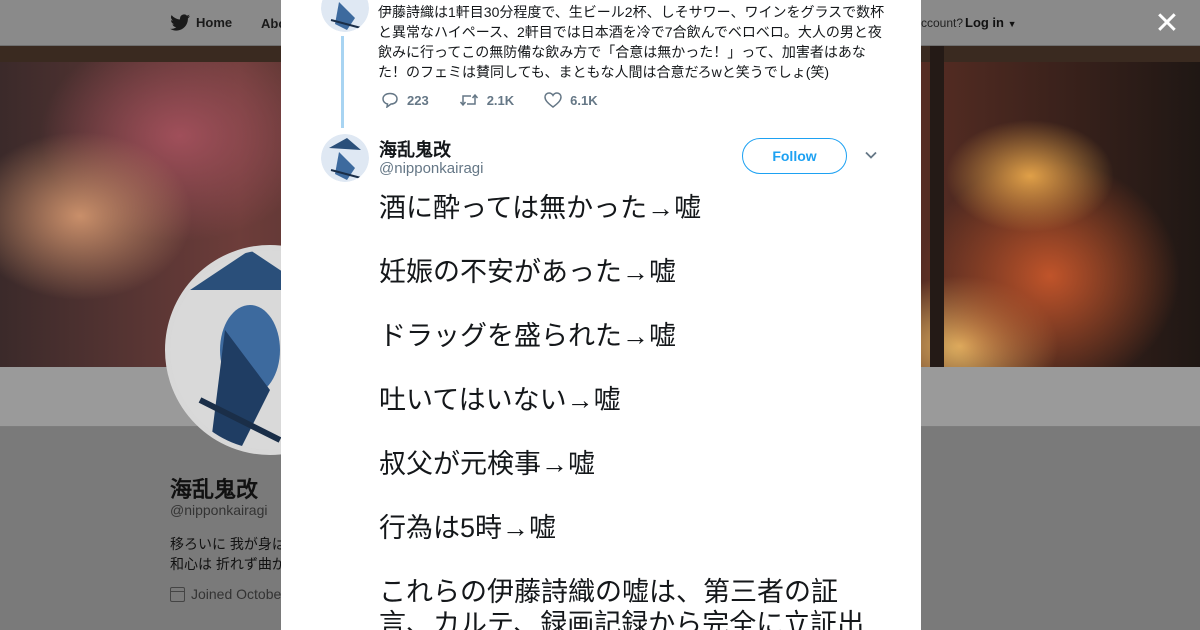  What do you see at coordinates (390, 100) in the screenshot?
I see `reply-icon` at bounding box center [390, 100].